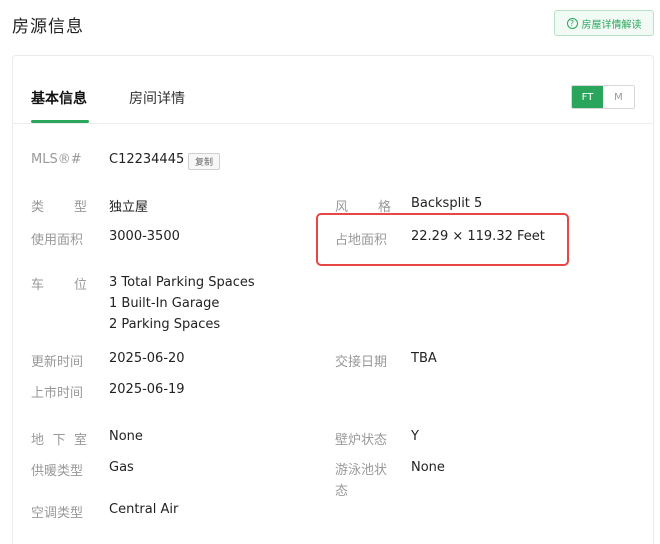 The image size is (660, 544). Describe the element at coordinates (57, 471) in the screenshot. I see `heating-label: 供暖类型` at that location.